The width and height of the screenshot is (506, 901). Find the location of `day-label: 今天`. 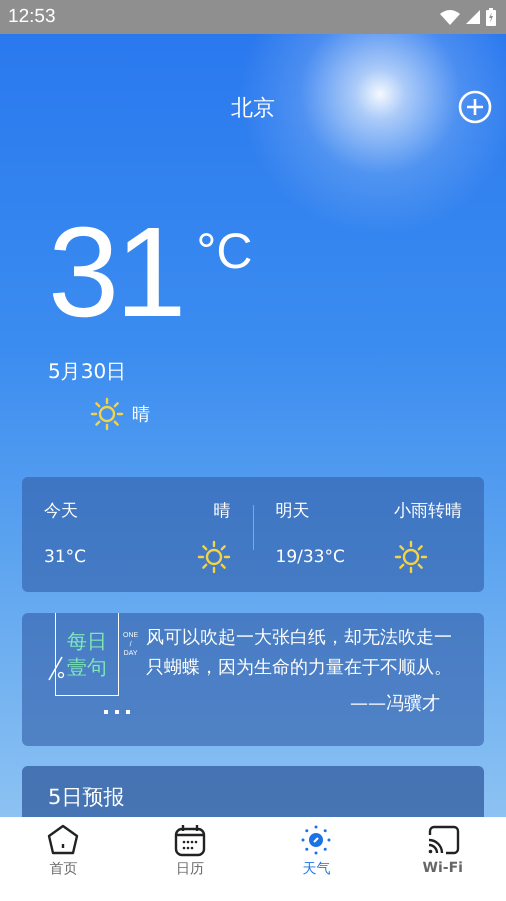

day-label: 今天 is located at coordinates (61, 511).